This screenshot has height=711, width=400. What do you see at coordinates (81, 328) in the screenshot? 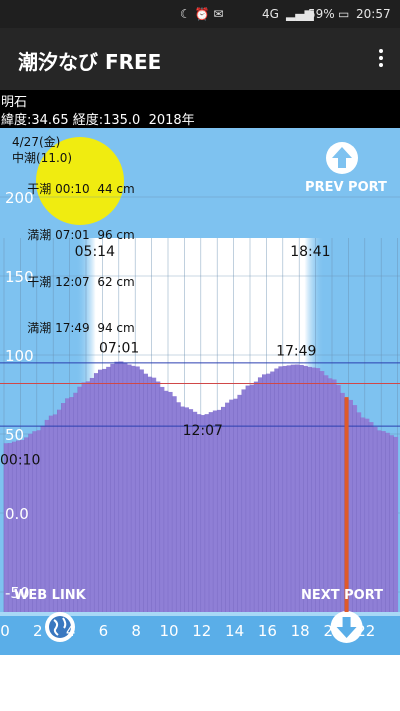
I see `tide-event: 満潮 17:49 94 cm` at bounding box center [81, 328].